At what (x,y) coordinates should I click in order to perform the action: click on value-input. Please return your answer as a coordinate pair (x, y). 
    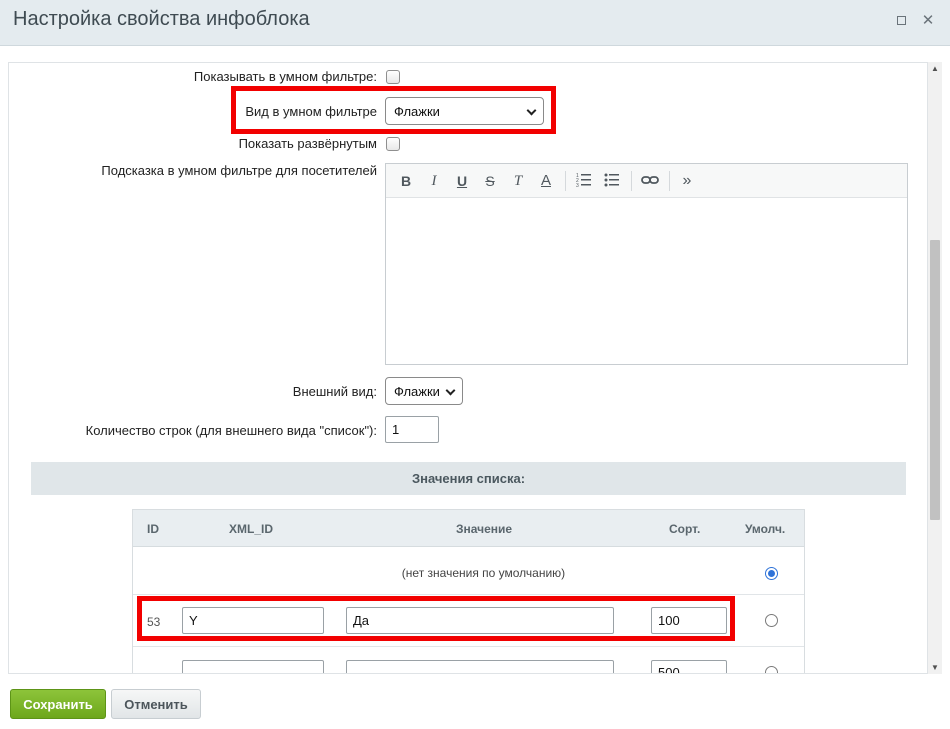
    Looking at the image, I should click on (480, 666).